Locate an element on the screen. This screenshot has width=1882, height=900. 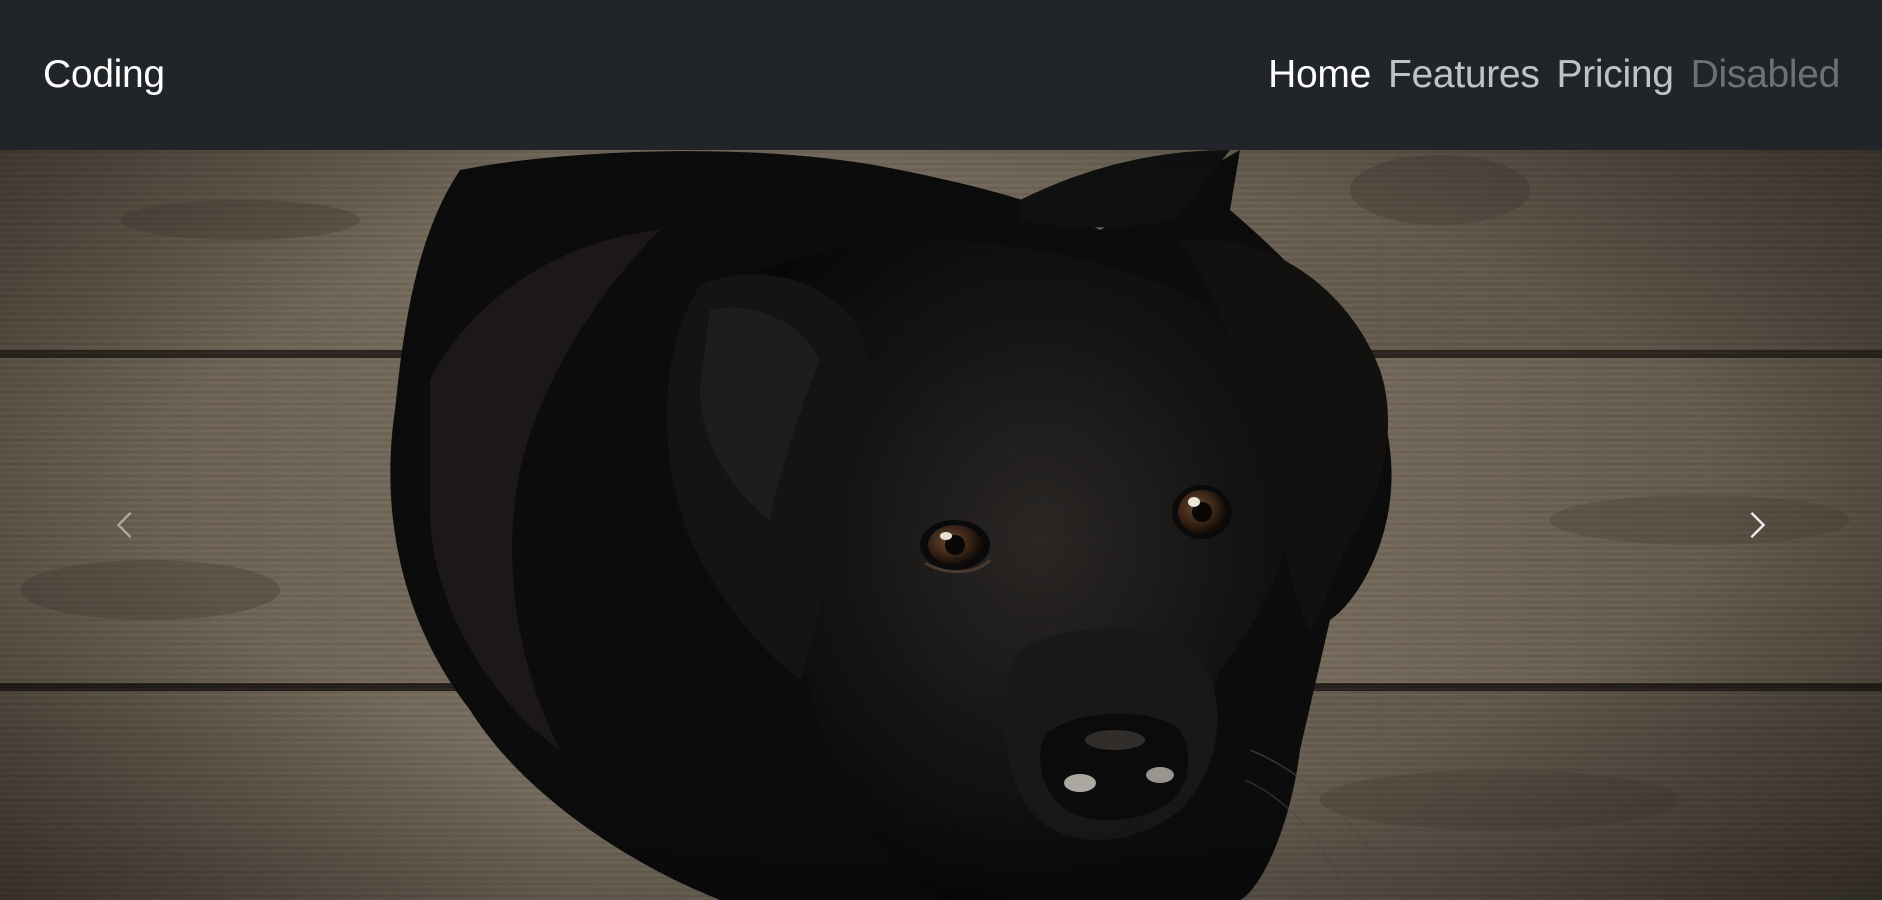
carousel-next-button is located at coordinates (1757, 525).